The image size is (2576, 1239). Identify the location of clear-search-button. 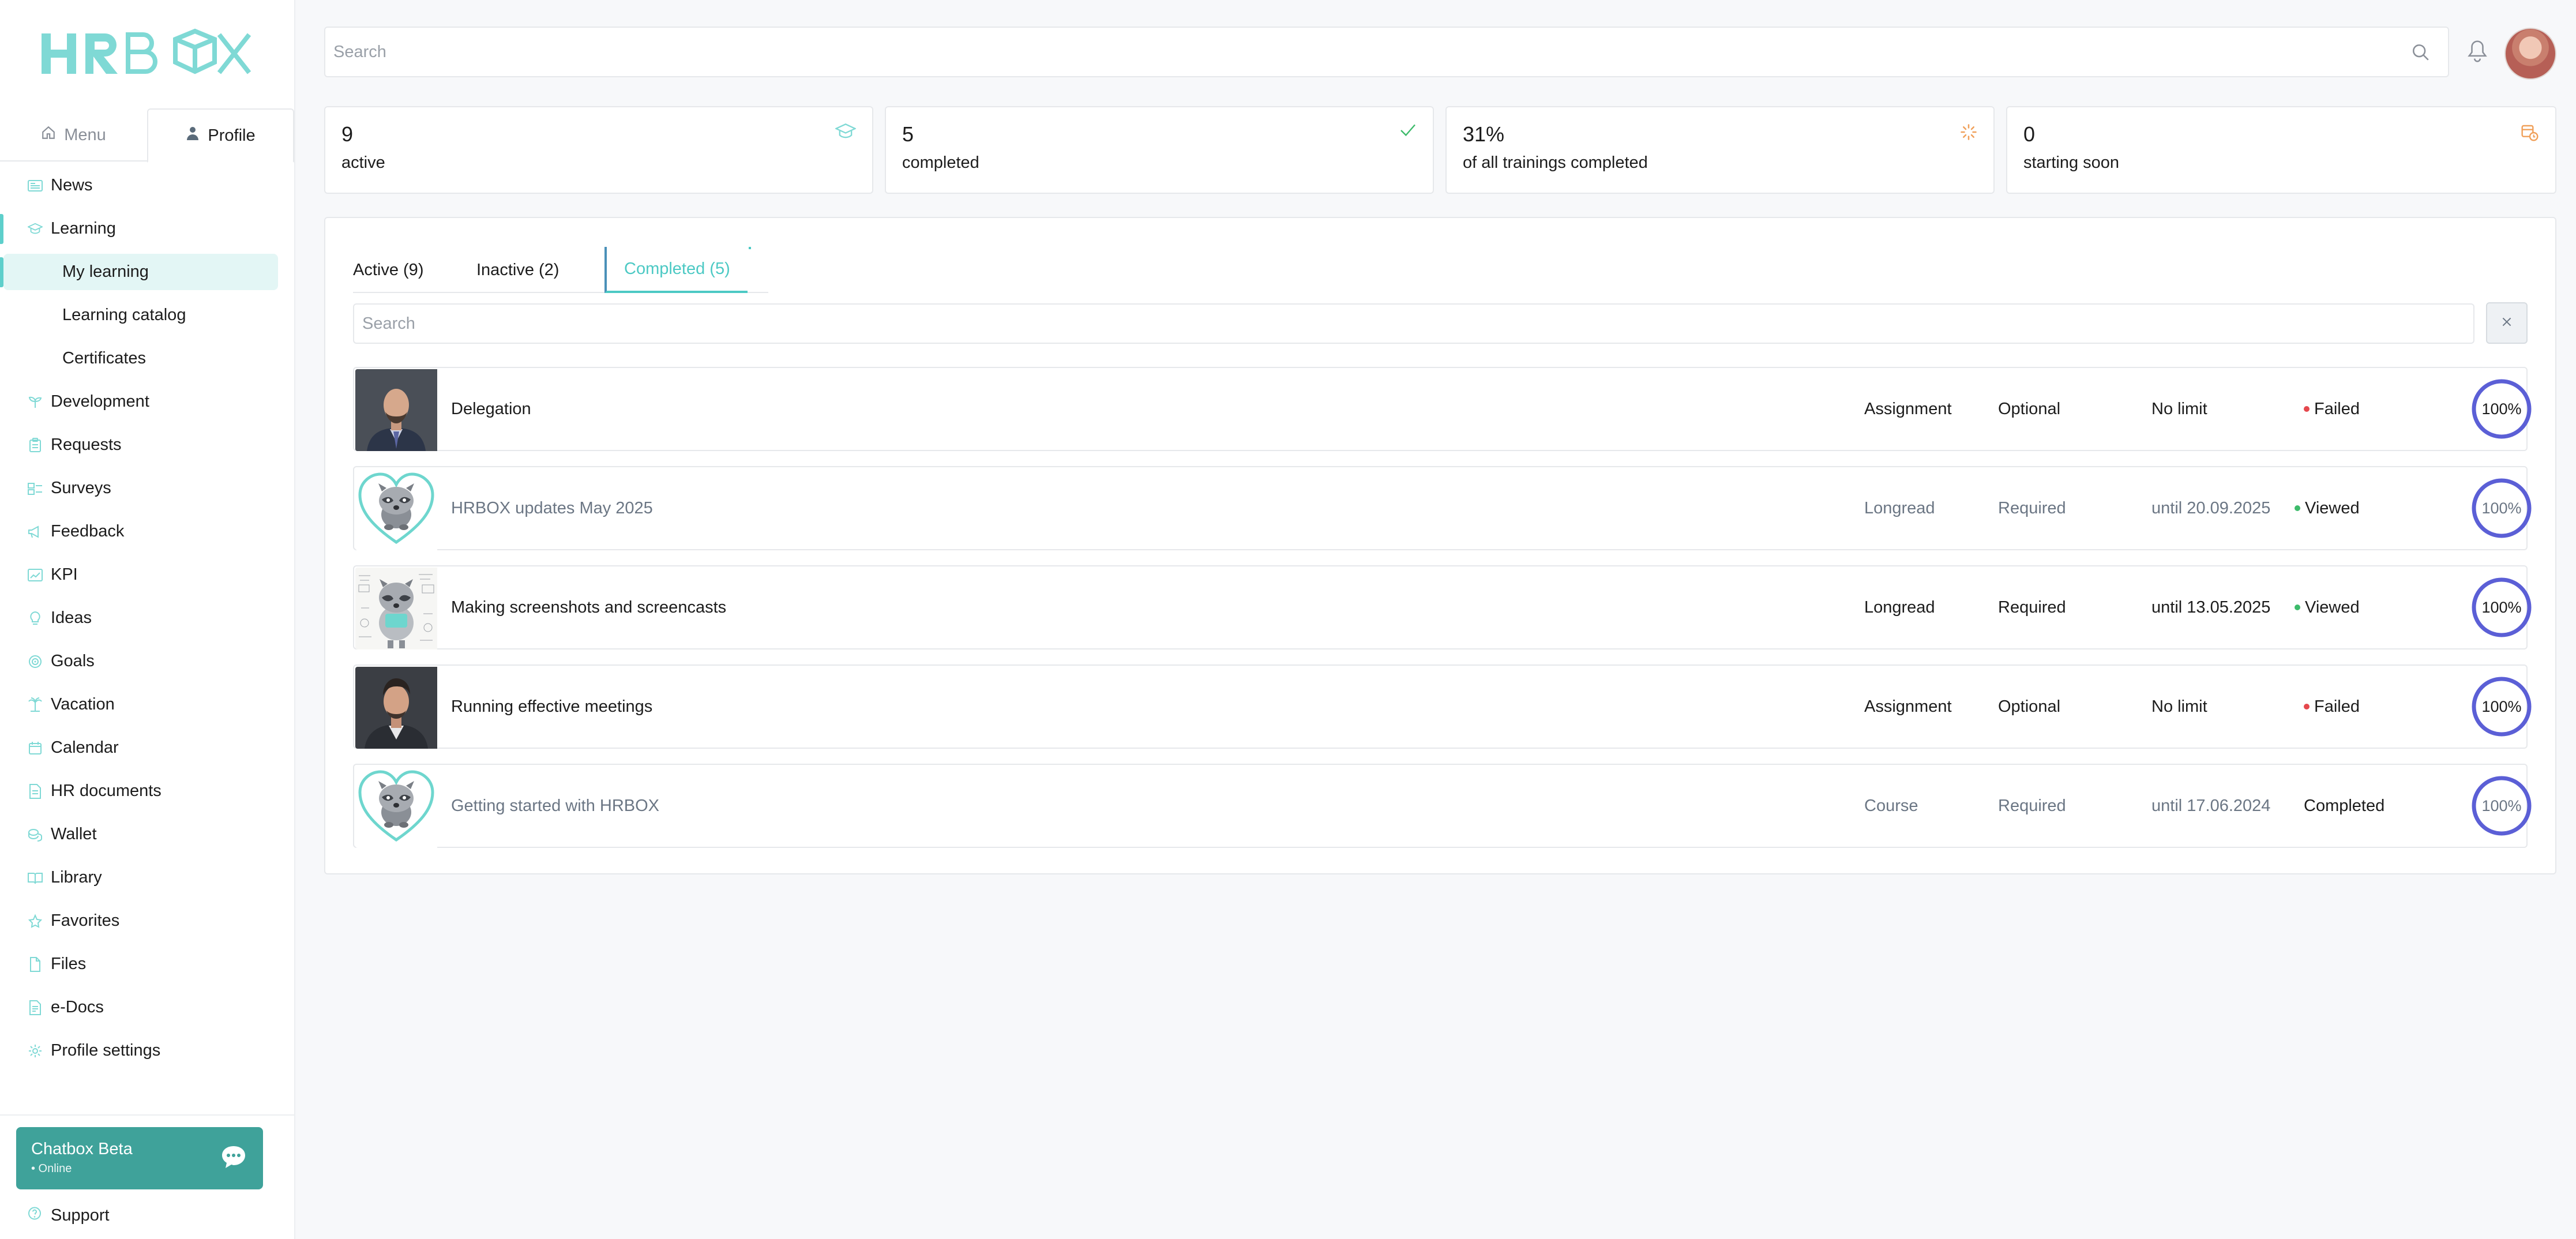
(2507, 323).